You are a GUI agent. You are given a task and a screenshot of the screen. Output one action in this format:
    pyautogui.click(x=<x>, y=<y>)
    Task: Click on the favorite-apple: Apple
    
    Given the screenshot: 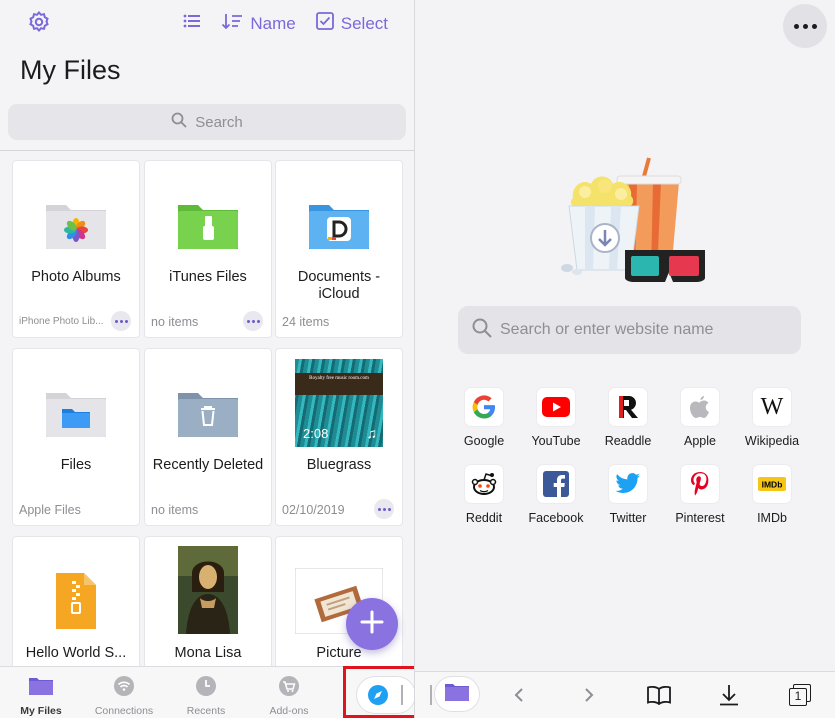 What is the action you would take?
    pyautogui.click(x=700, y=418)
    